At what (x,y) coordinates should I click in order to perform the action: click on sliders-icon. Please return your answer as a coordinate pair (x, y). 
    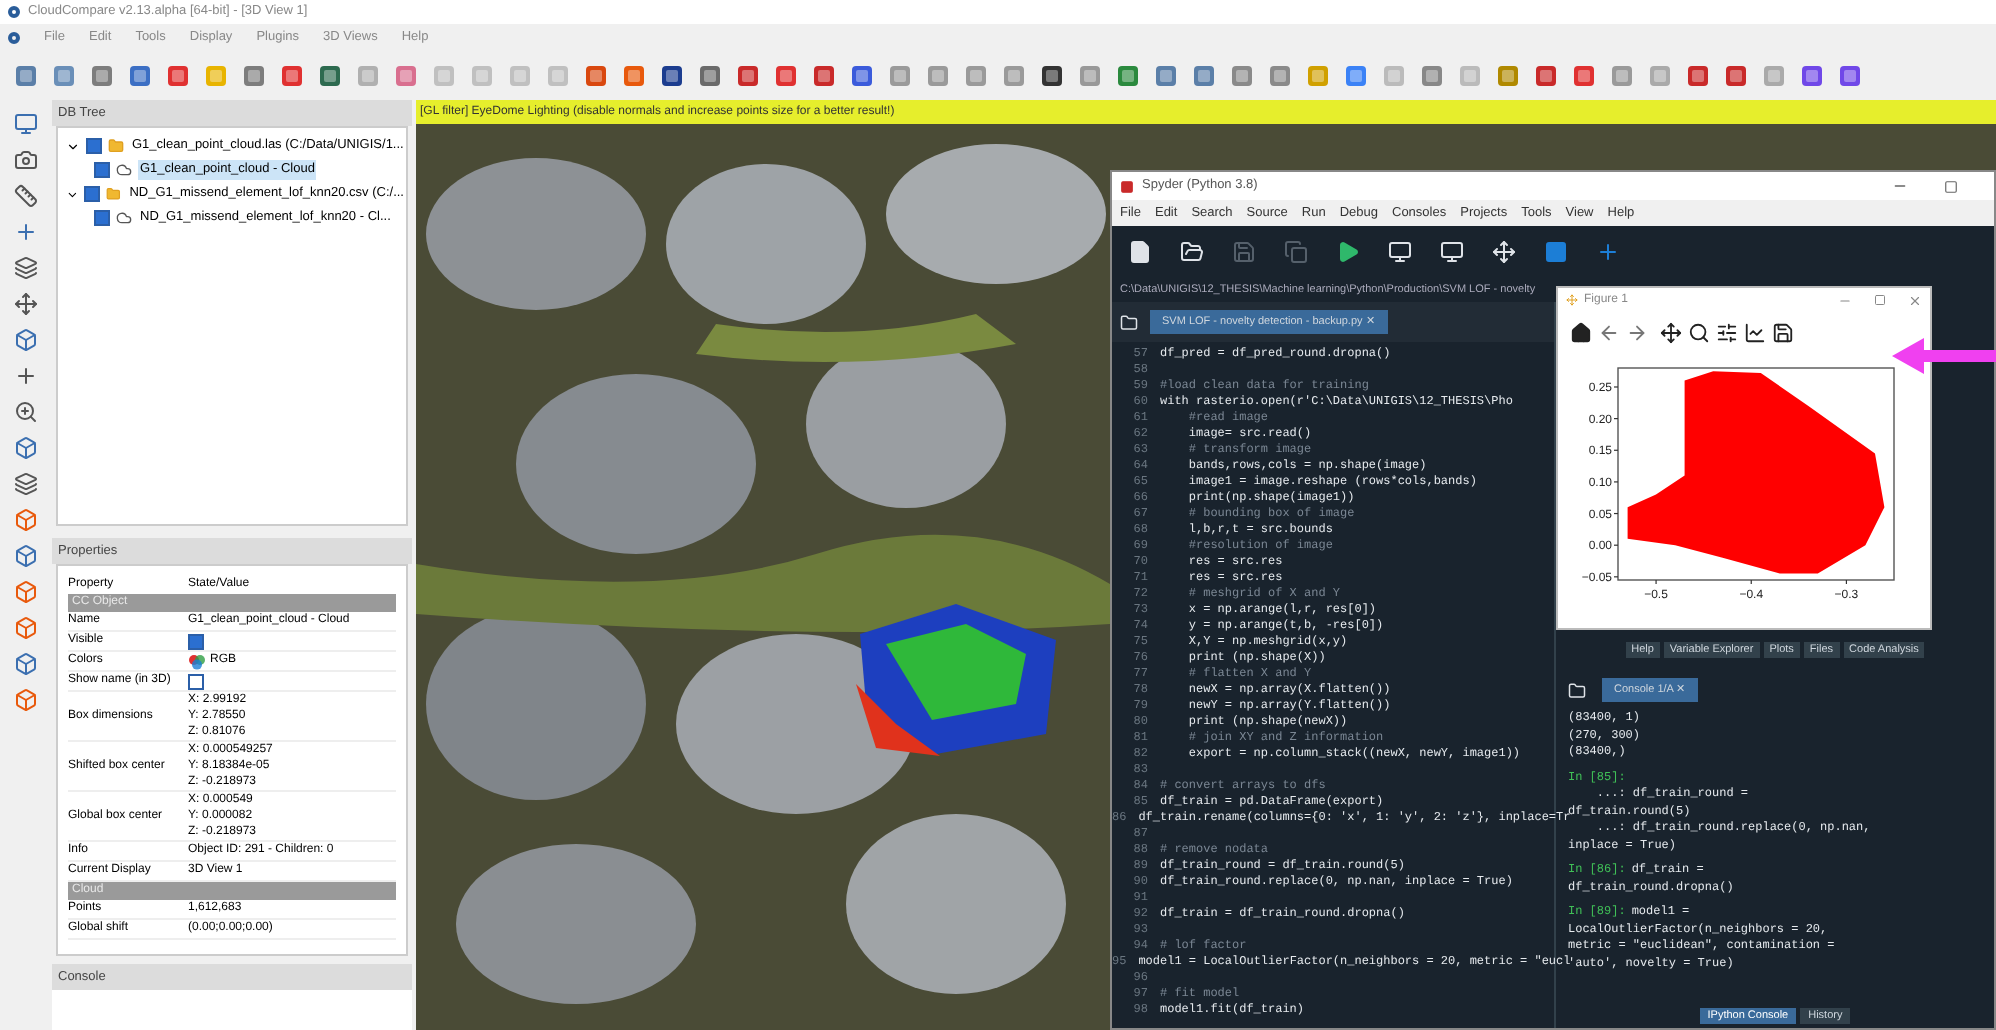
    Looking at the image, I should click on (1727, 332).